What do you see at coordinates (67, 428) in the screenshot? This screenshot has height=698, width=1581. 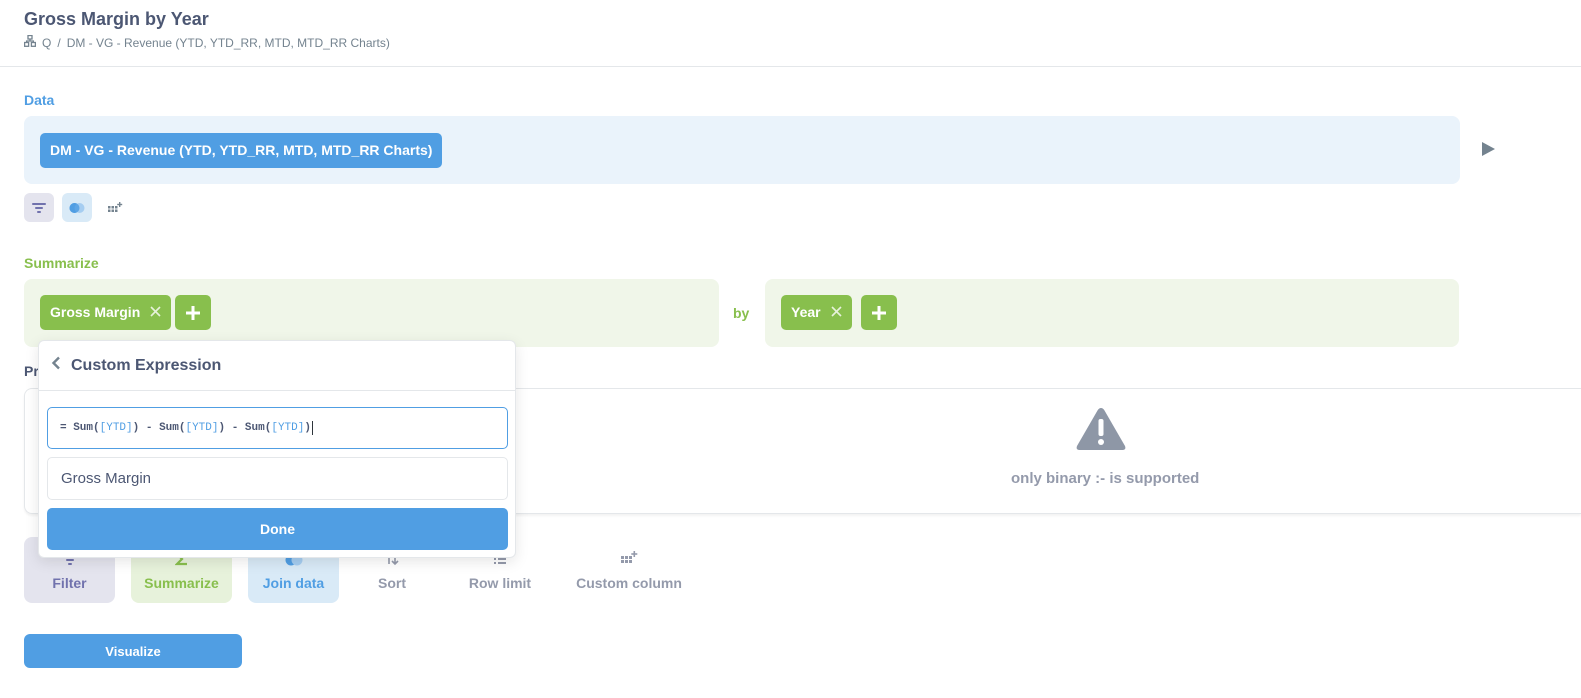 I see `expr-prefix: =` at bounding box center [67, 428].